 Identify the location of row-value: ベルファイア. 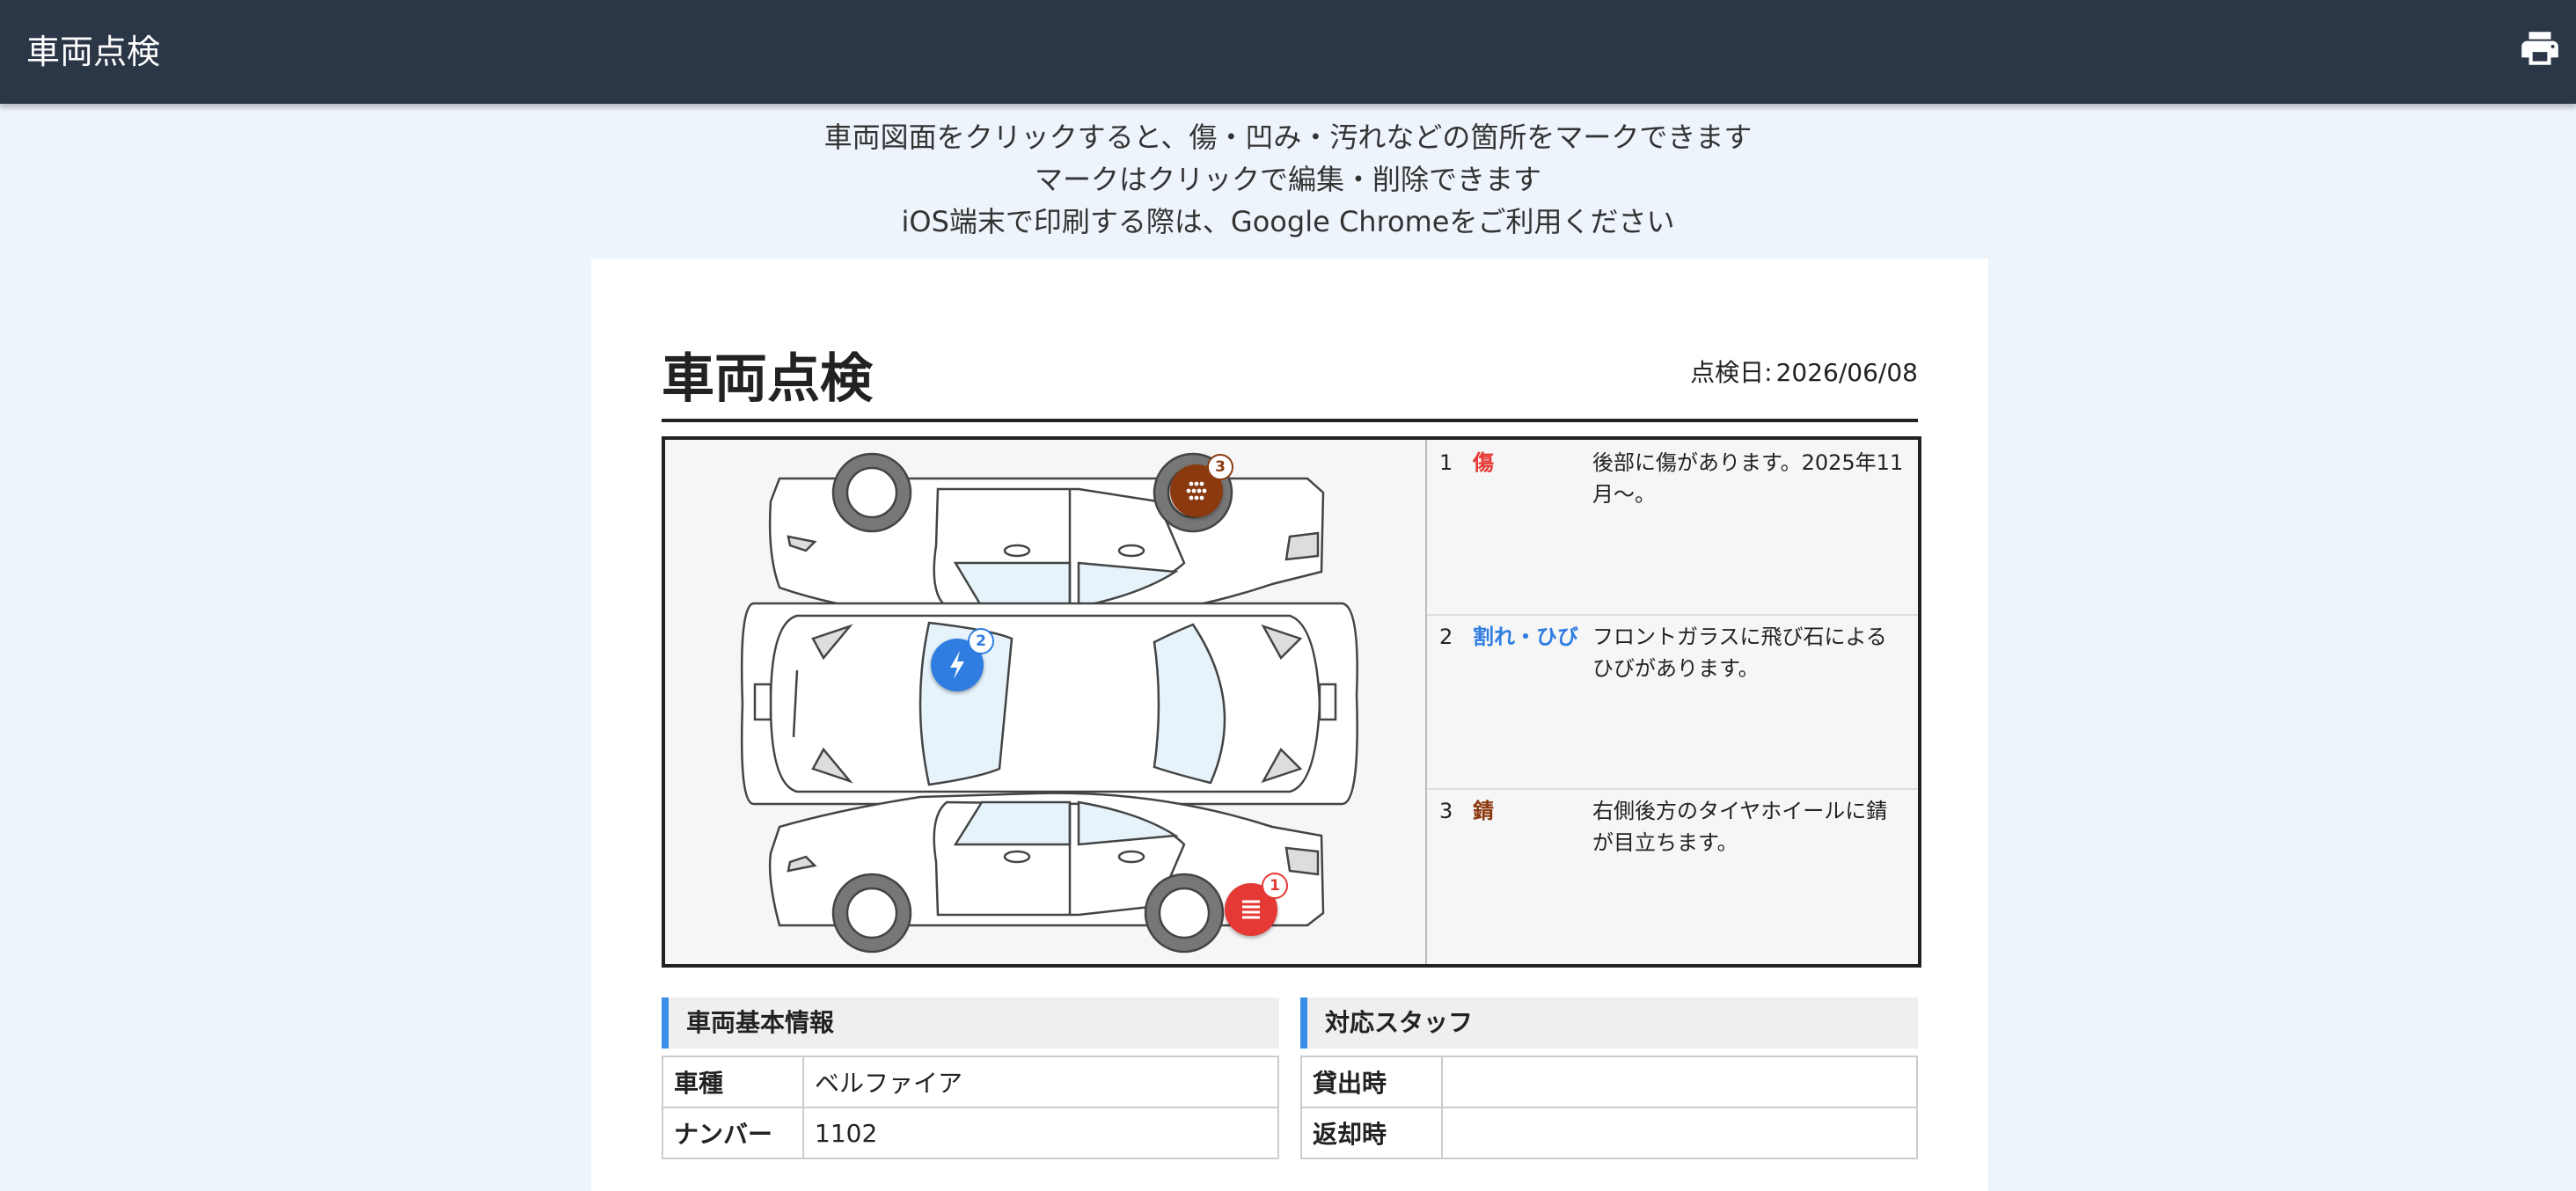
(1040, 1082).